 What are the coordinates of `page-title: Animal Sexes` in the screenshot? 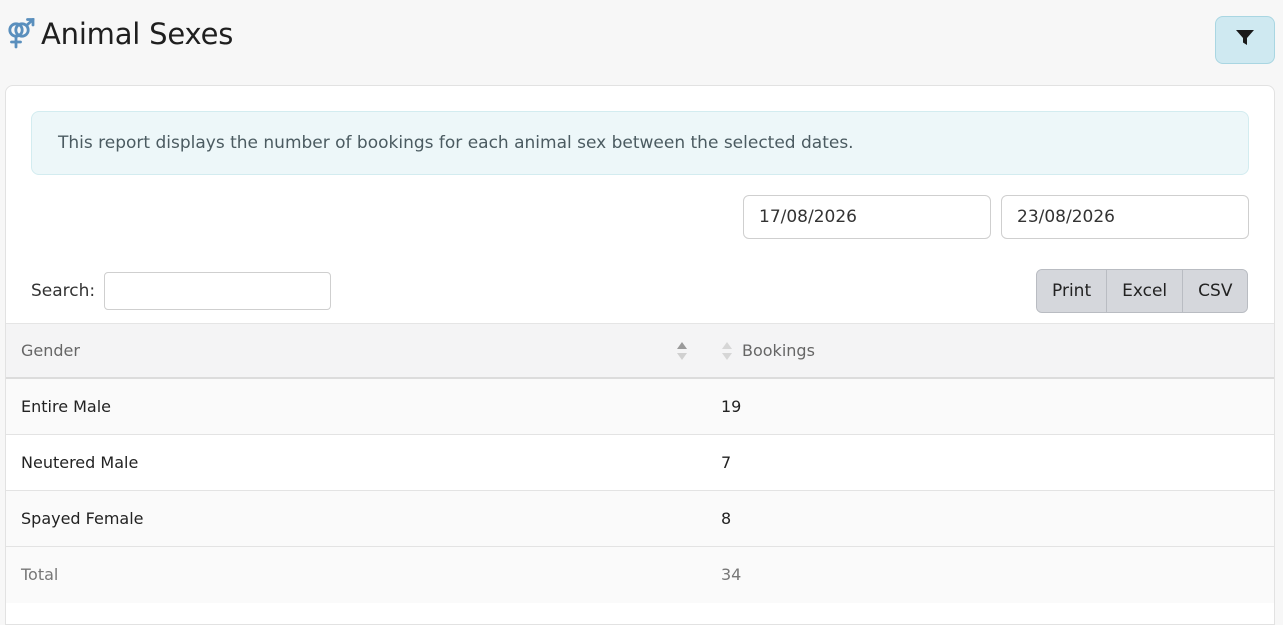 It's located at (137, 34).